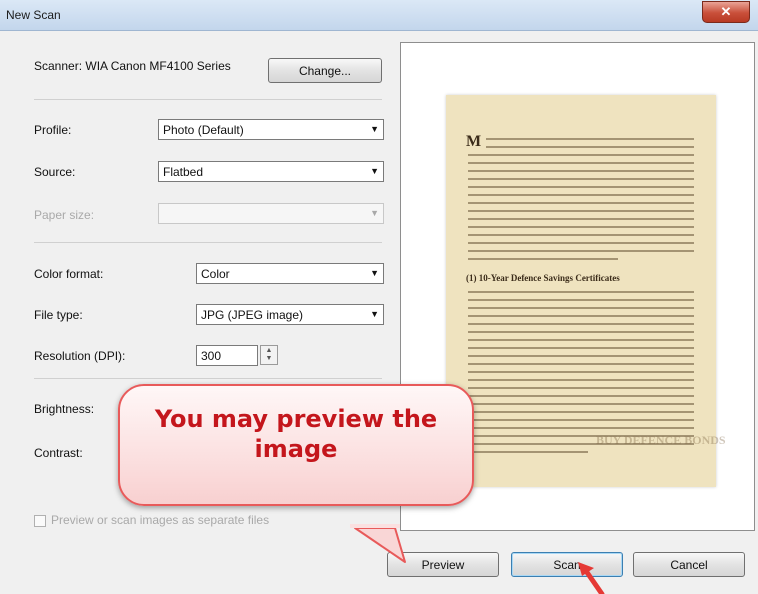 Image resolution: width=758 pixels, height=594 pixels. What do you see at coordinates (296, 449) in the screenshot?
I see `callout-line-2: image` at bounding box center [296, 449].